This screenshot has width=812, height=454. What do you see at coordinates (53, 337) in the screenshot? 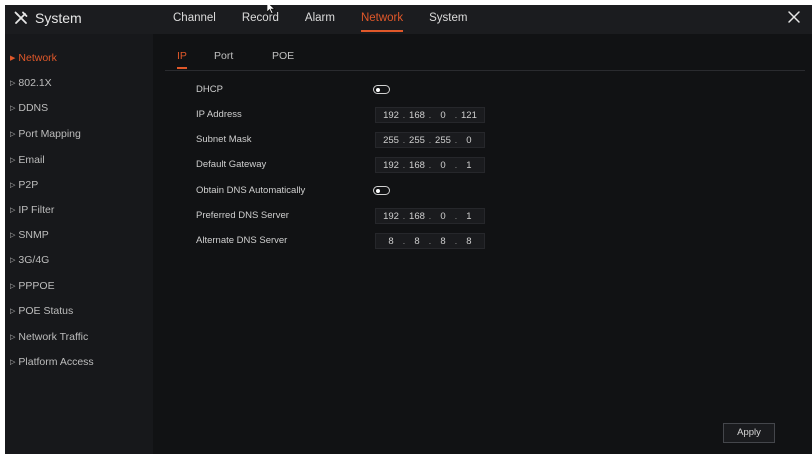
I see `sidebar-item-label: Network Traffic` at bounding box center [53, 337].